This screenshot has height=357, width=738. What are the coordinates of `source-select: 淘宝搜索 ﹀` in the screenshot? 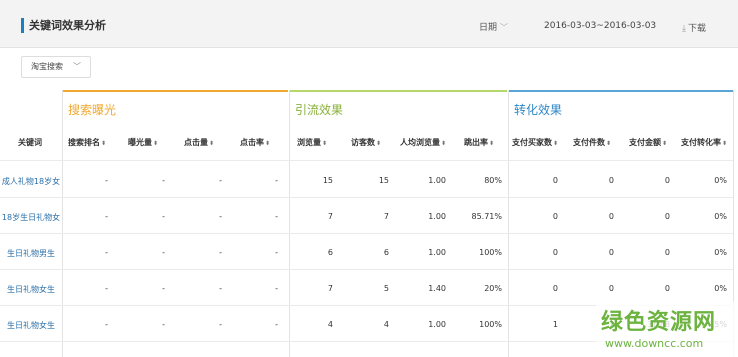 It's located at (56, 67).